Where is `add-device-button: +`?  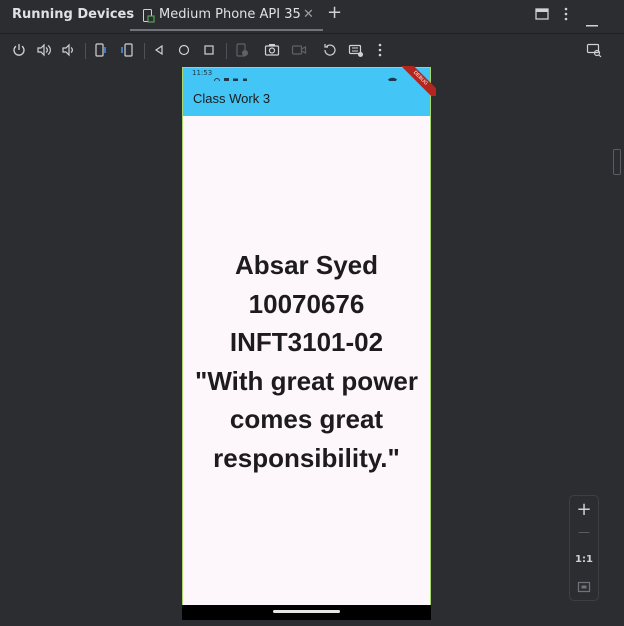
add-device-button: + is located at coordinates (334, 13).